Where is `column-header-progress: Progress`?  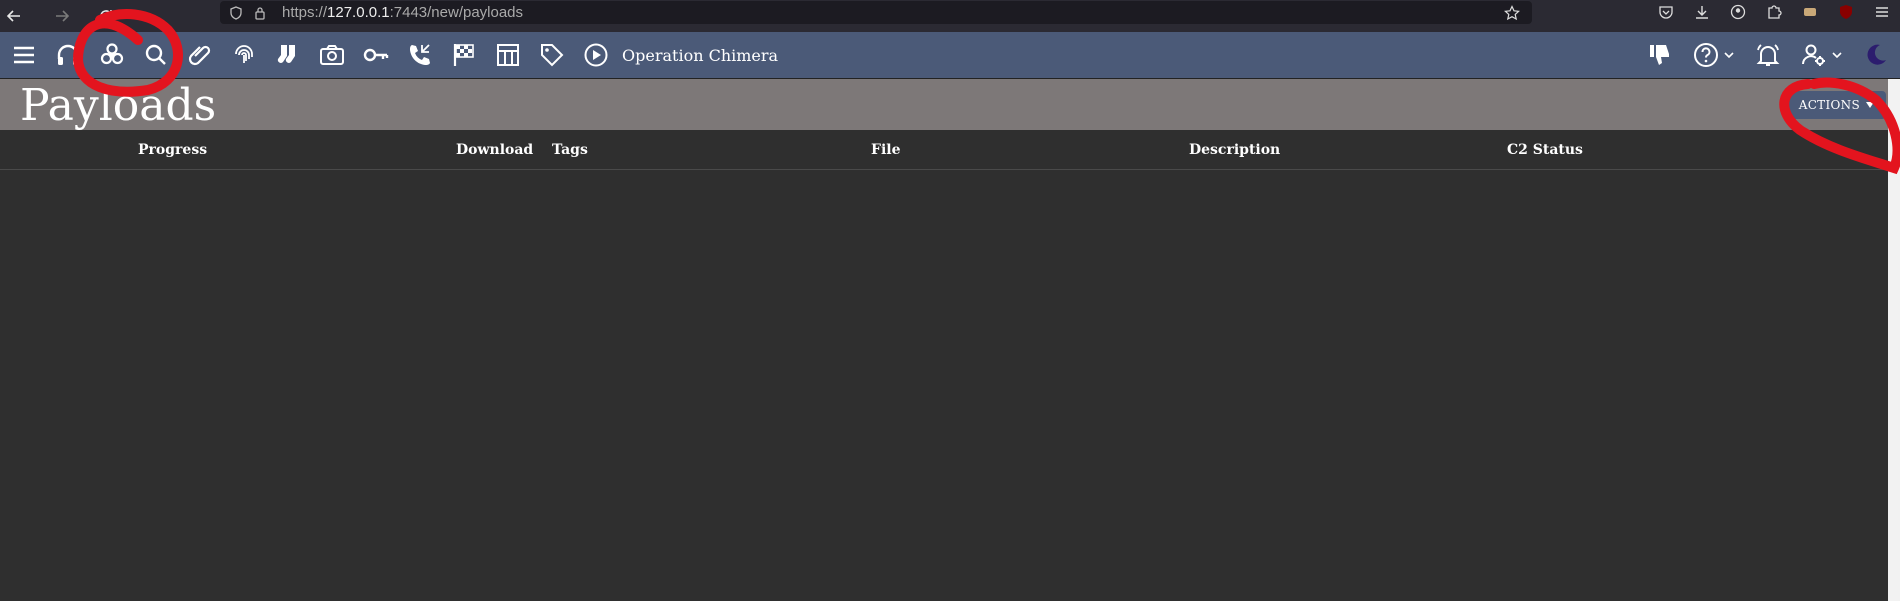
column-header-progress: Progress is located at coordinates (172, 150).